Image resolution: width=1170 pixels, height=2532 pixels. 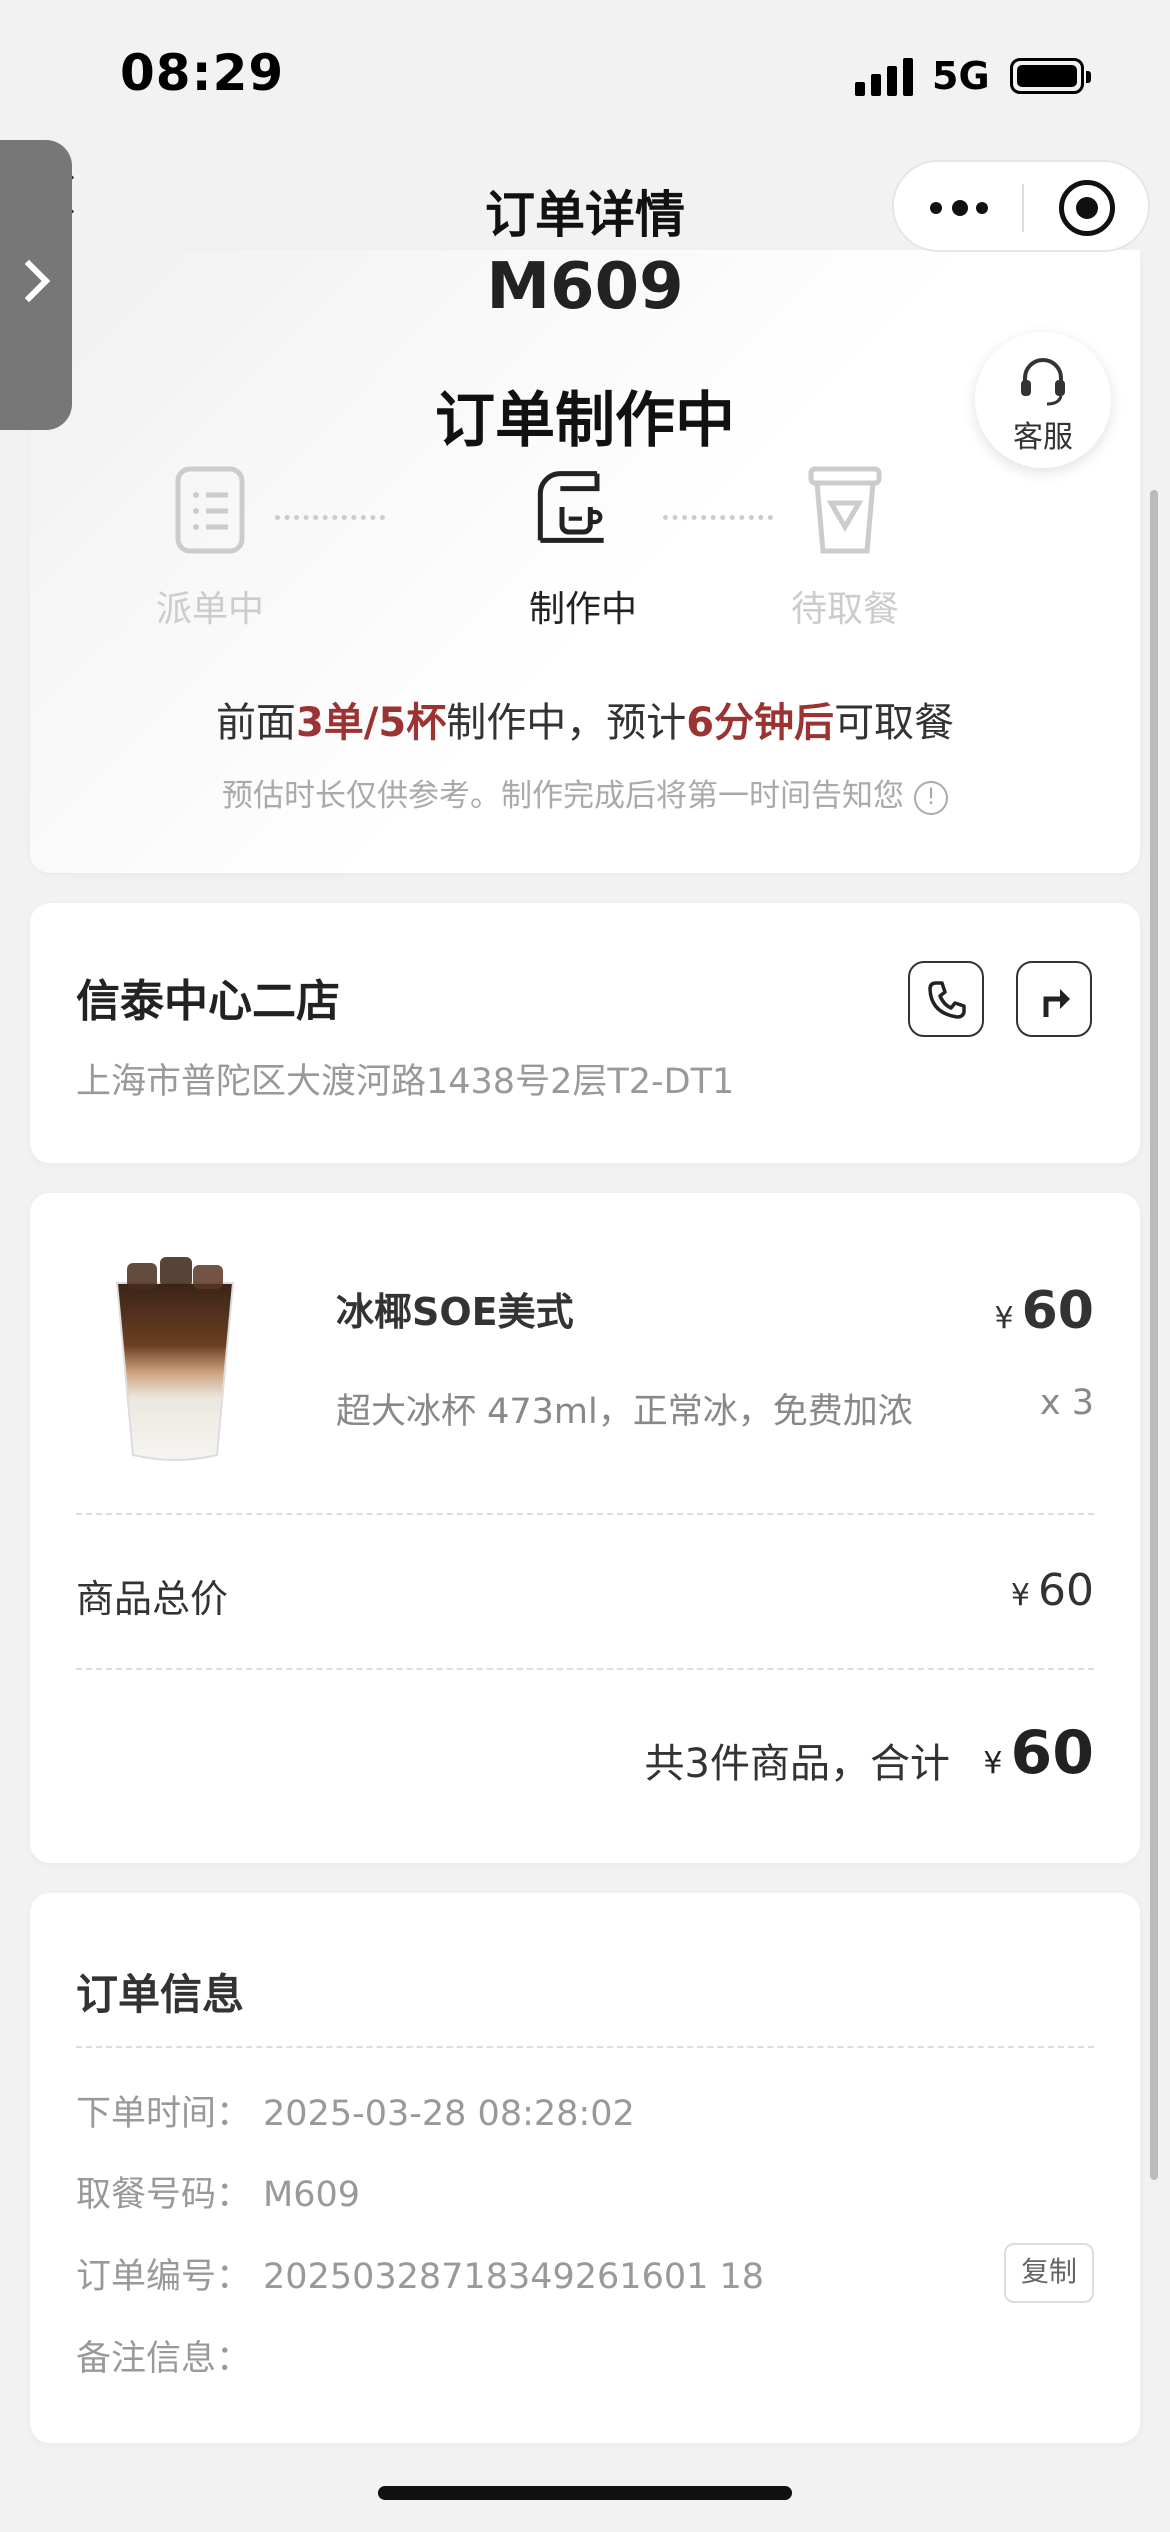 What do you see at coordinates (566, 723) in the screenshot?
I see `eta-middle: 制作中，预计` at bounding box center [566, 723].